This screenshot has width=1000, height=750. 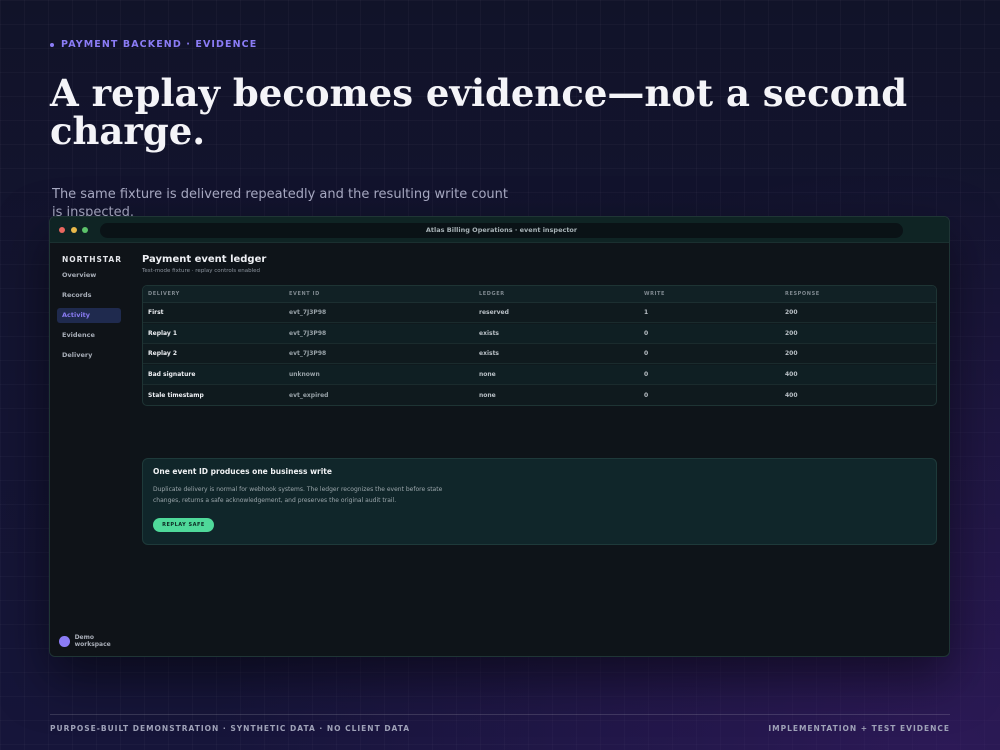 I want to click on column-header-write: WRITE, so click(x=654, y=294).